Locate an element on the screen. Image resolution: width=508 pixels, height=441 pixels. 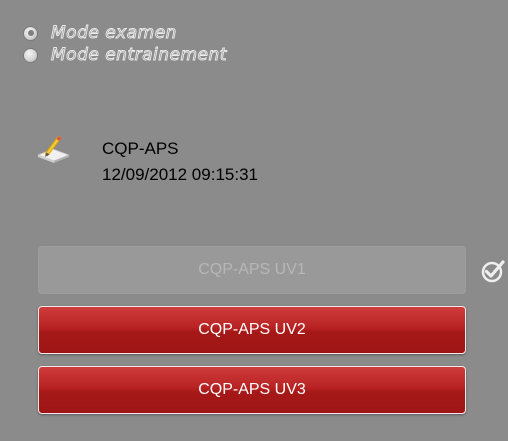
radio-button-unchecked is located at coordinates (30, 55).